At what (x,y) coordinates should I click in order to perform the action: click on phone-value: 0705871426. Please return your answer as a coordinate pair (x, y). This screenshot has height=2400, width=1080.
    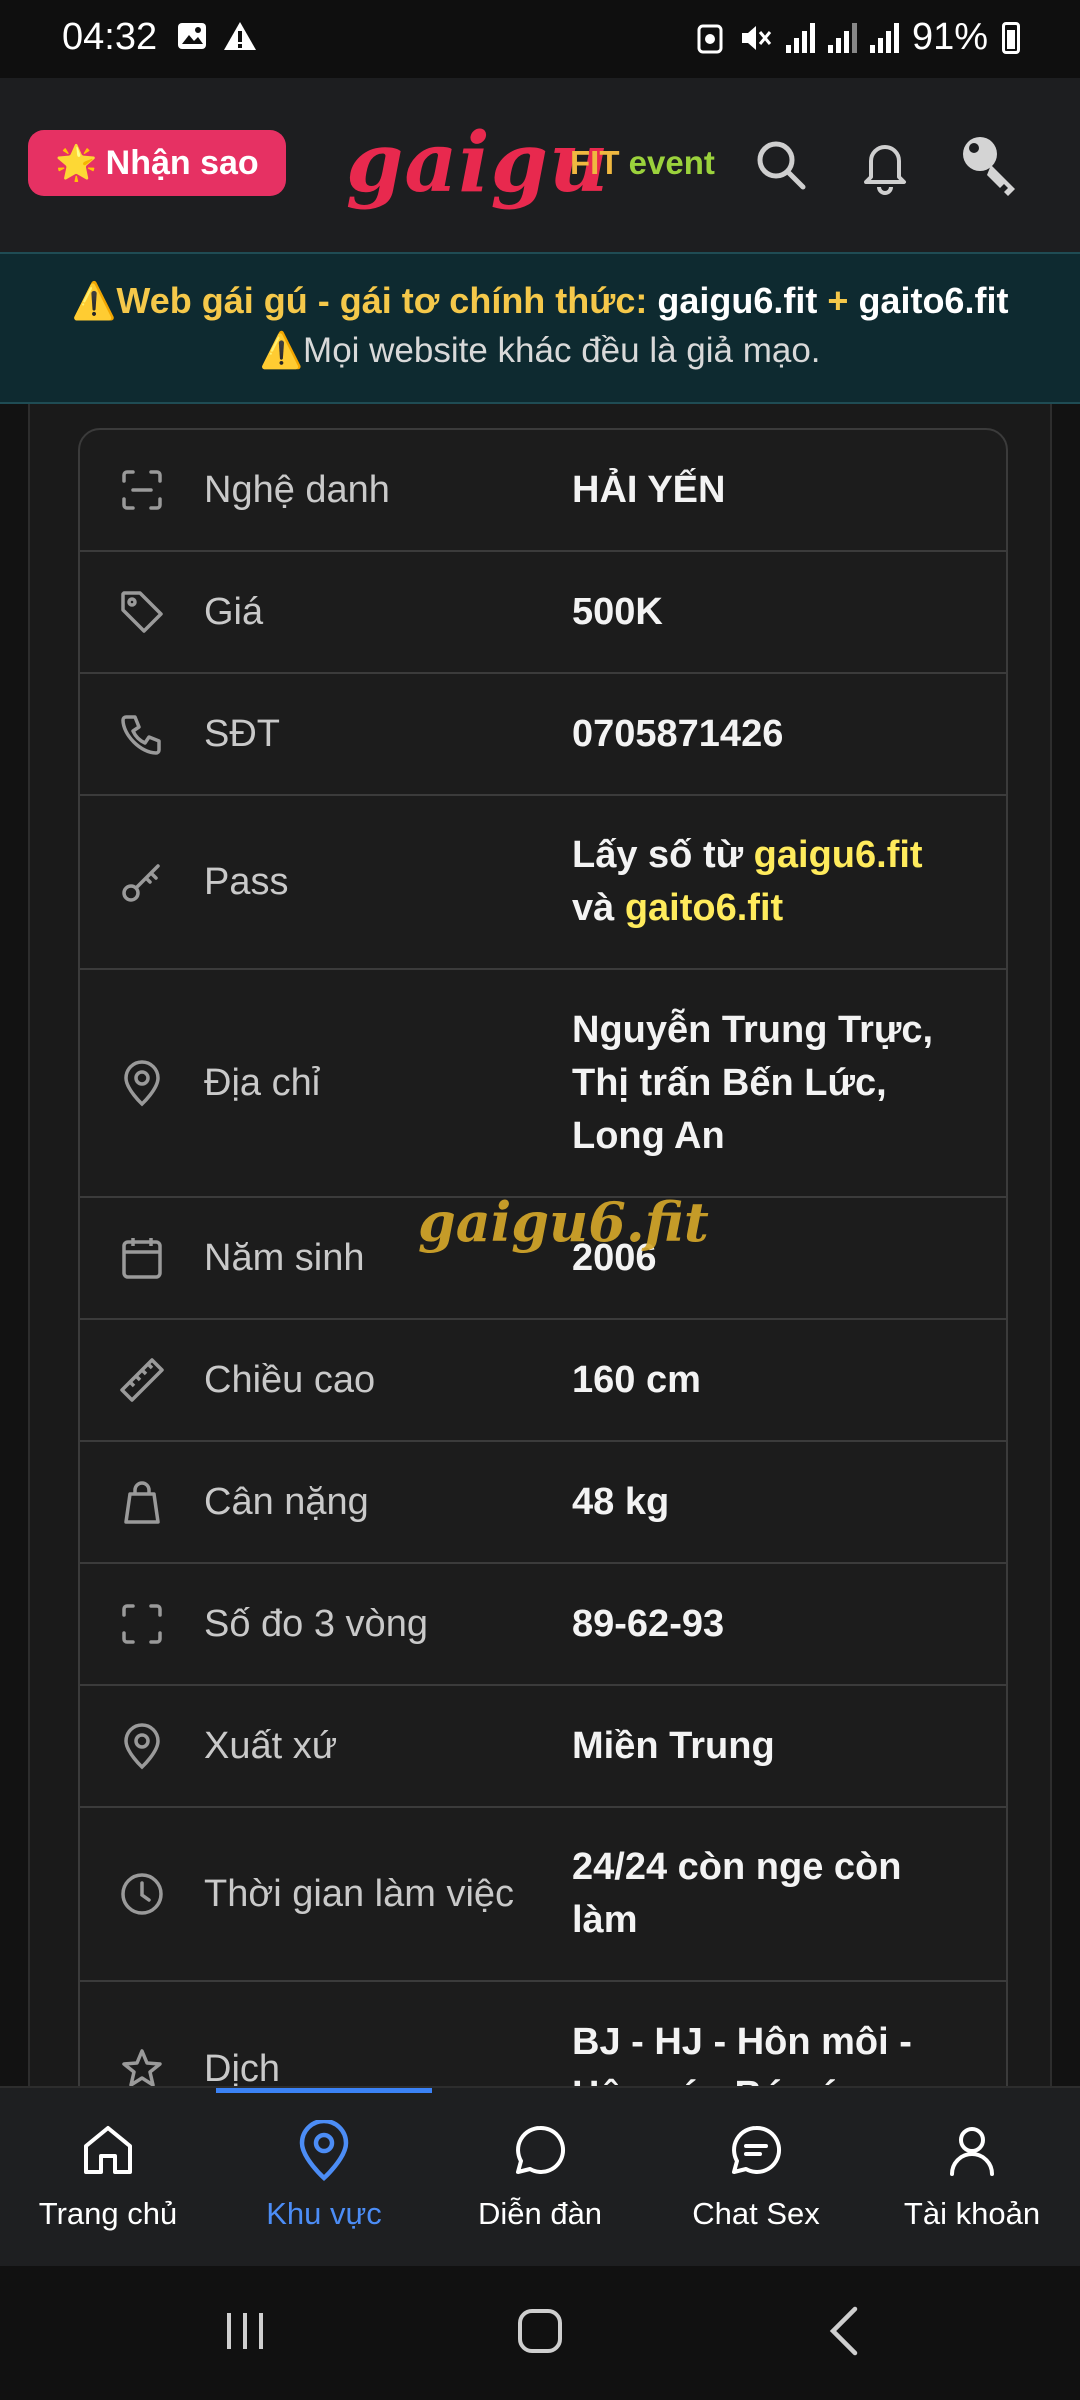
    Looking at the image, I should click on (789, 734).